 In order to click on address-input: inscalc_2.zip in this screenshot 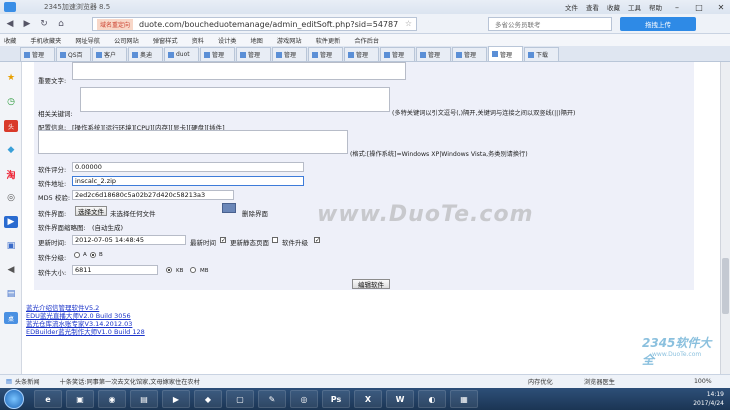, I will do `click(188, 181)`.